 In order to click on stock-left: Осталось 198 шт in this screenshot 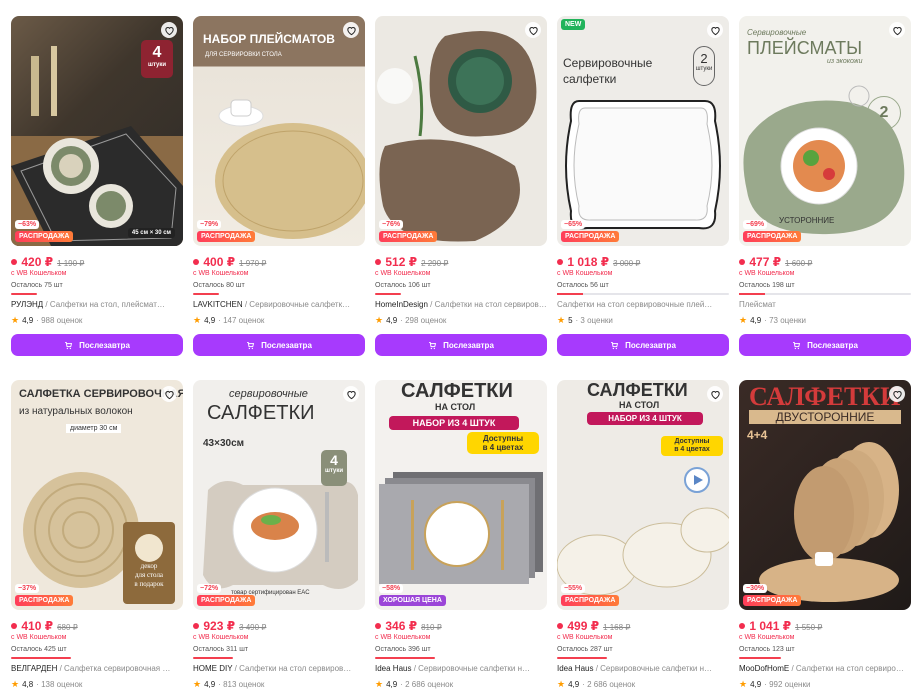, I will do `click(767, 285)`.